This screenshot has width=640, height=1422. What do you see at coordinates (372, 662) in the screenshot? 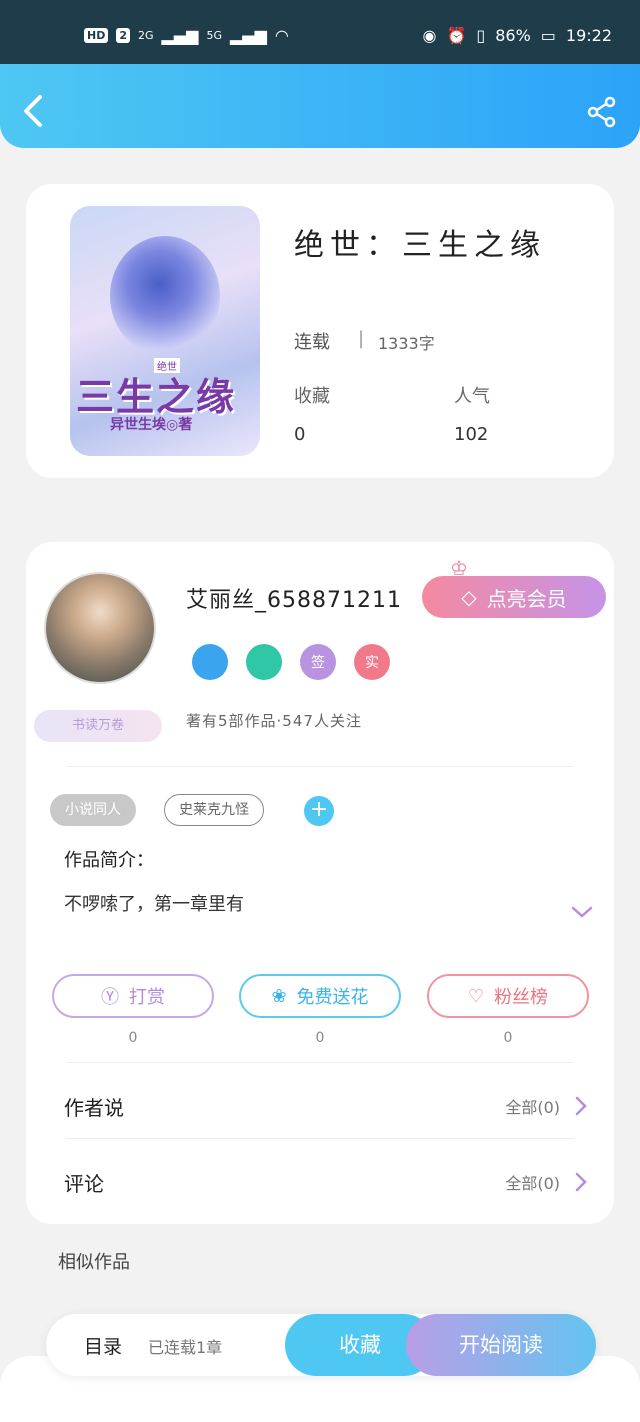
I see `verified-medal: 实` at bounding box center [372, 662].